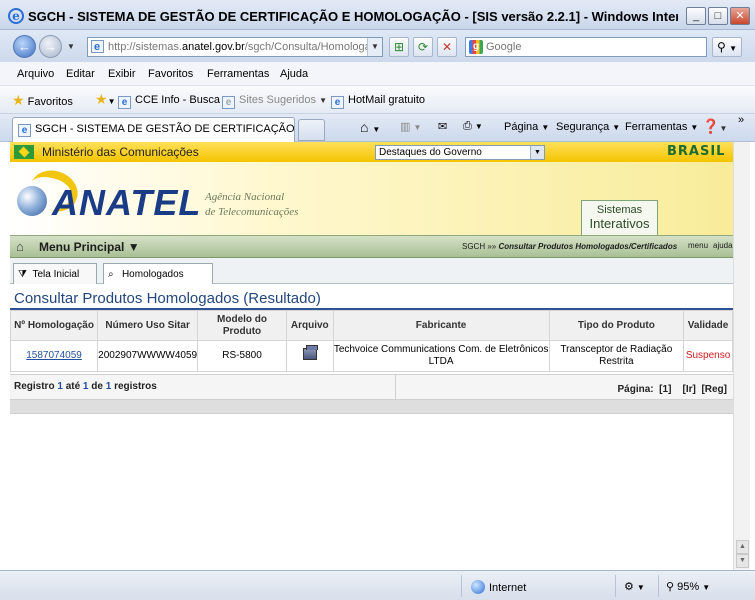 The width and height of the screenshot is (755, 600). Describe the element at coordinates (708, 356) in the screenshot. I see `cell-validade: Suspenso` at that location.